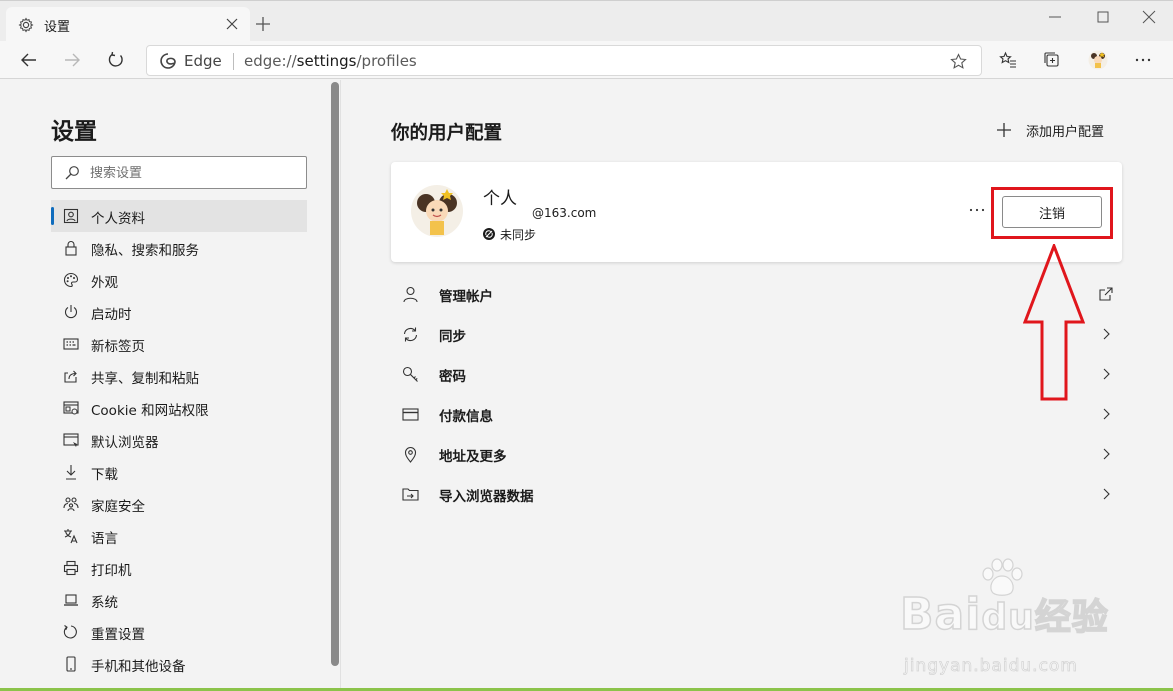  I want to click on search-input, so click(195, 173).